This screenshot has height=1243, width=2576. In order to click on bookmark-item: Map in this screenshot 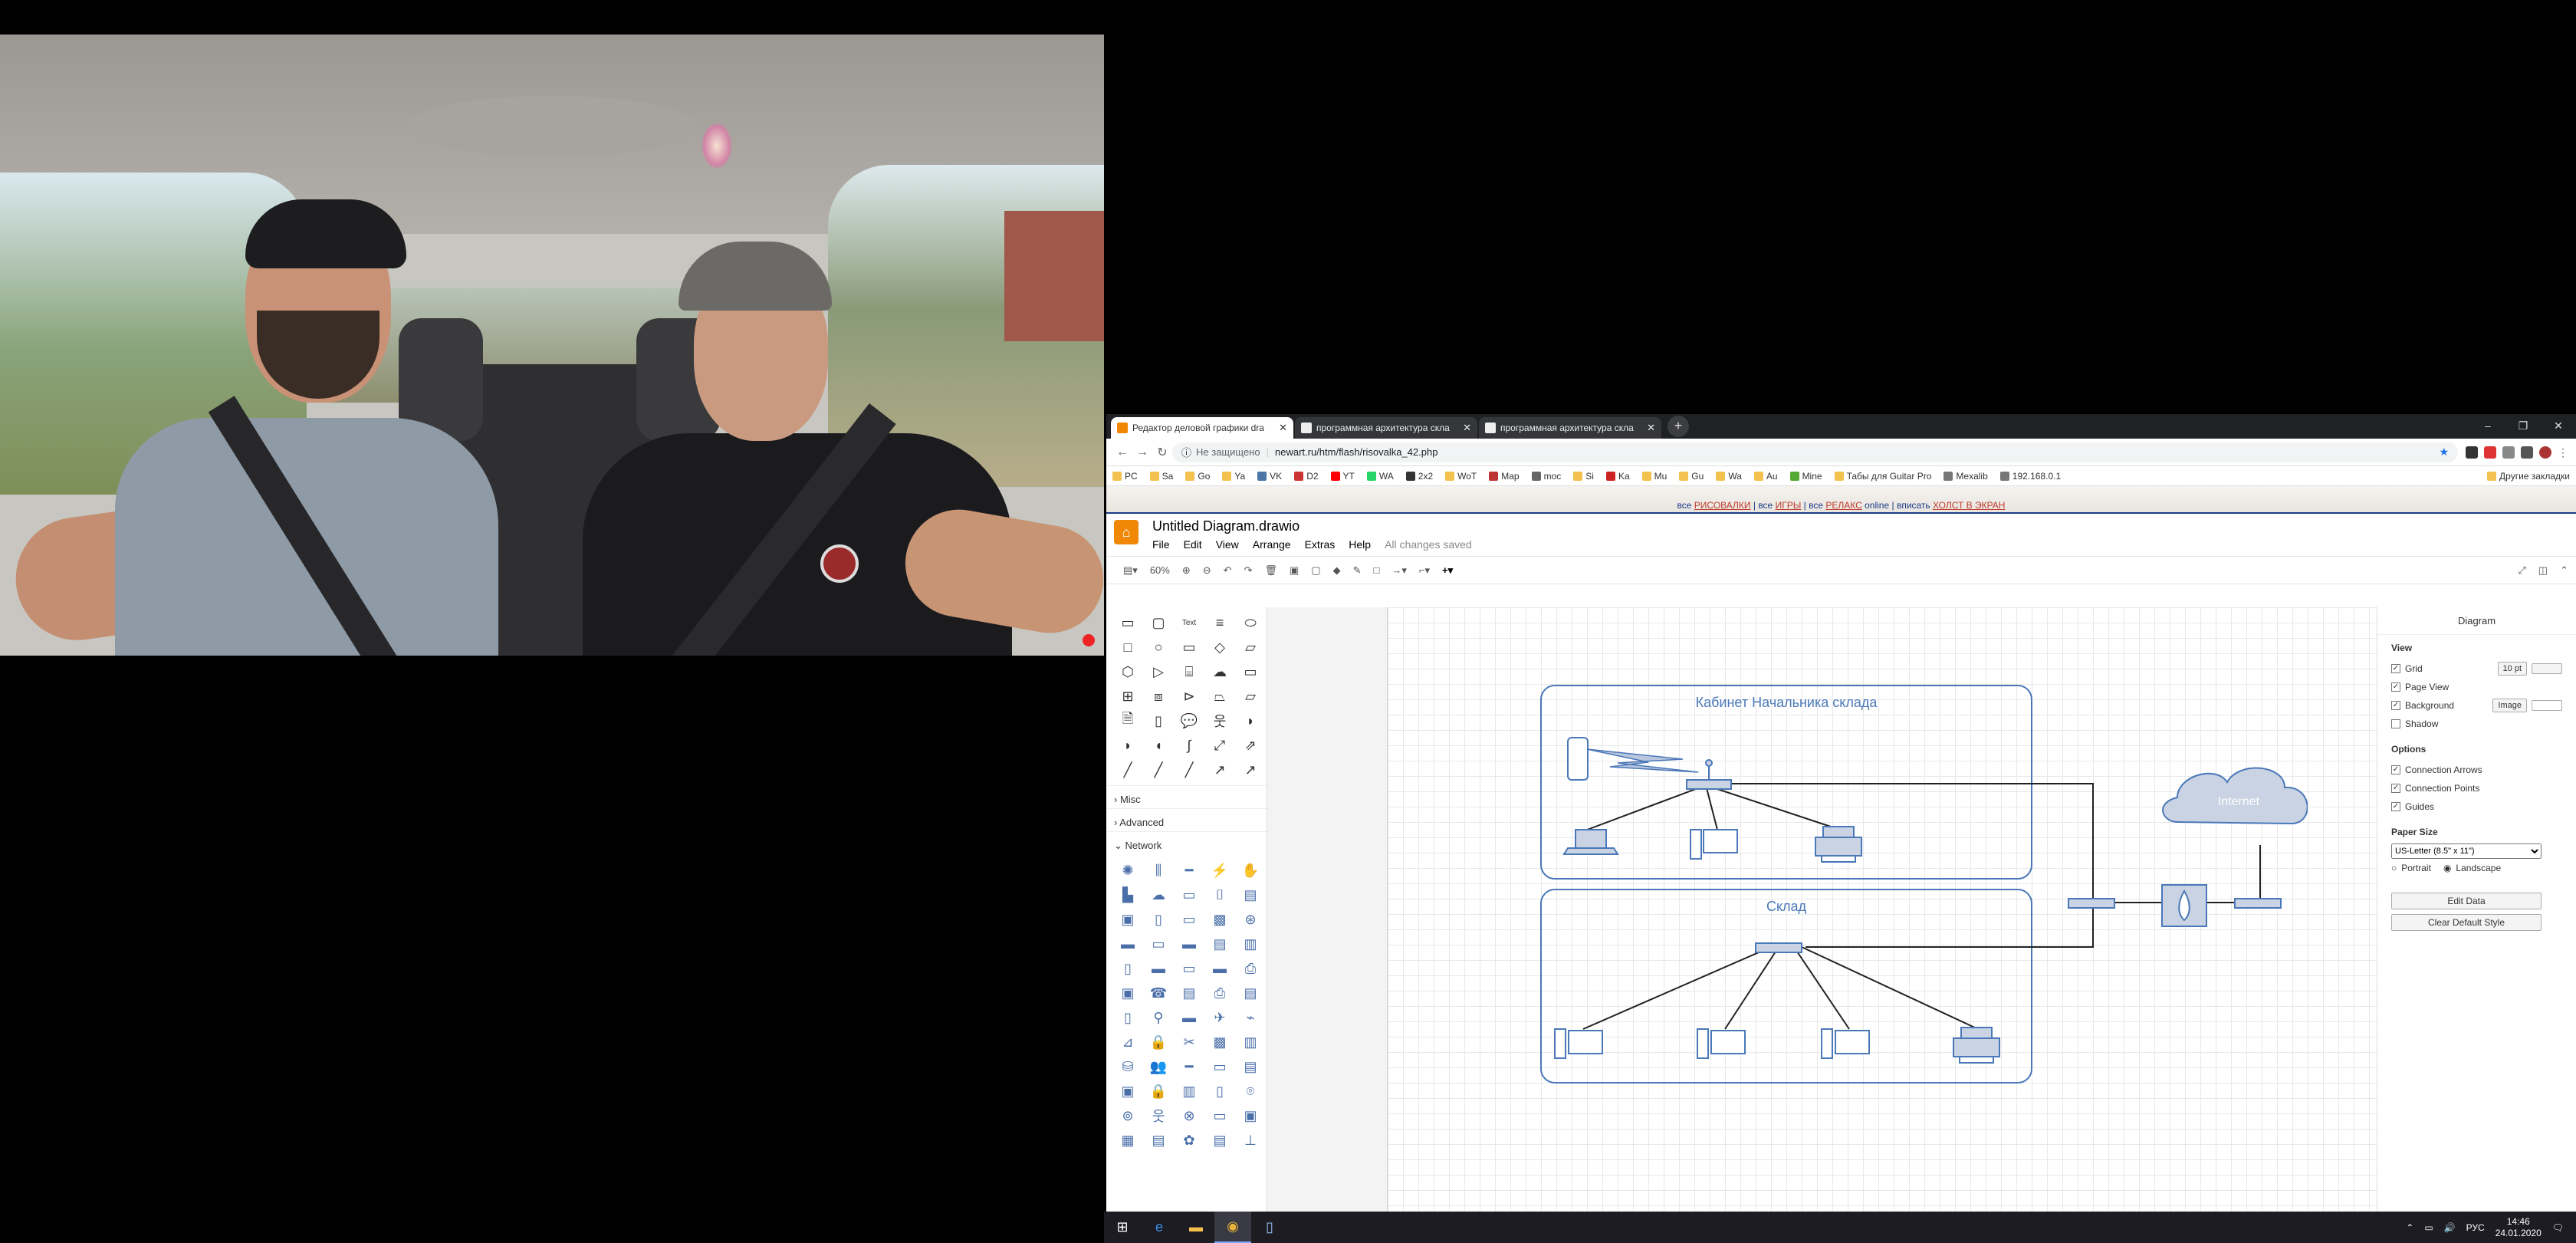, I will do `click(1504, 476)`.